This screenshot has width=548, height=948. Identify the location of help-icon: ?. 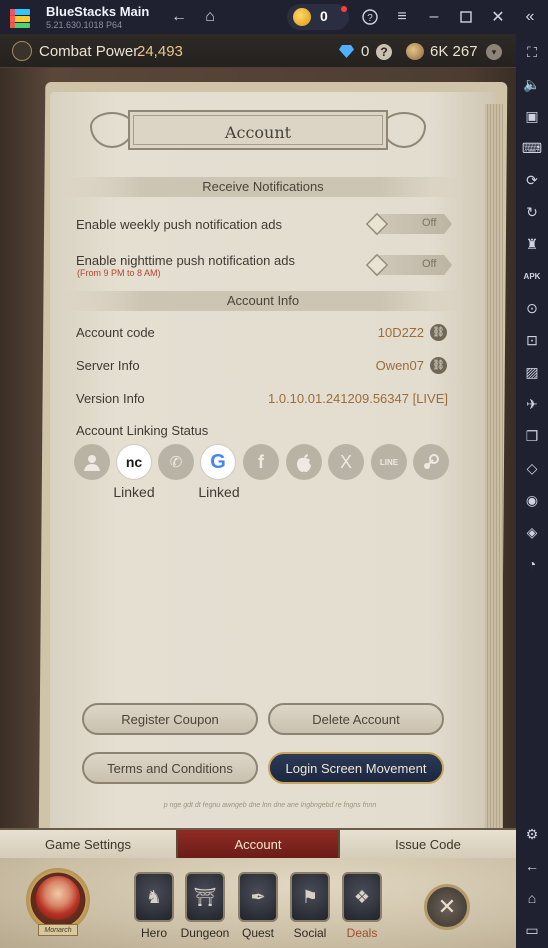
(370, 17).